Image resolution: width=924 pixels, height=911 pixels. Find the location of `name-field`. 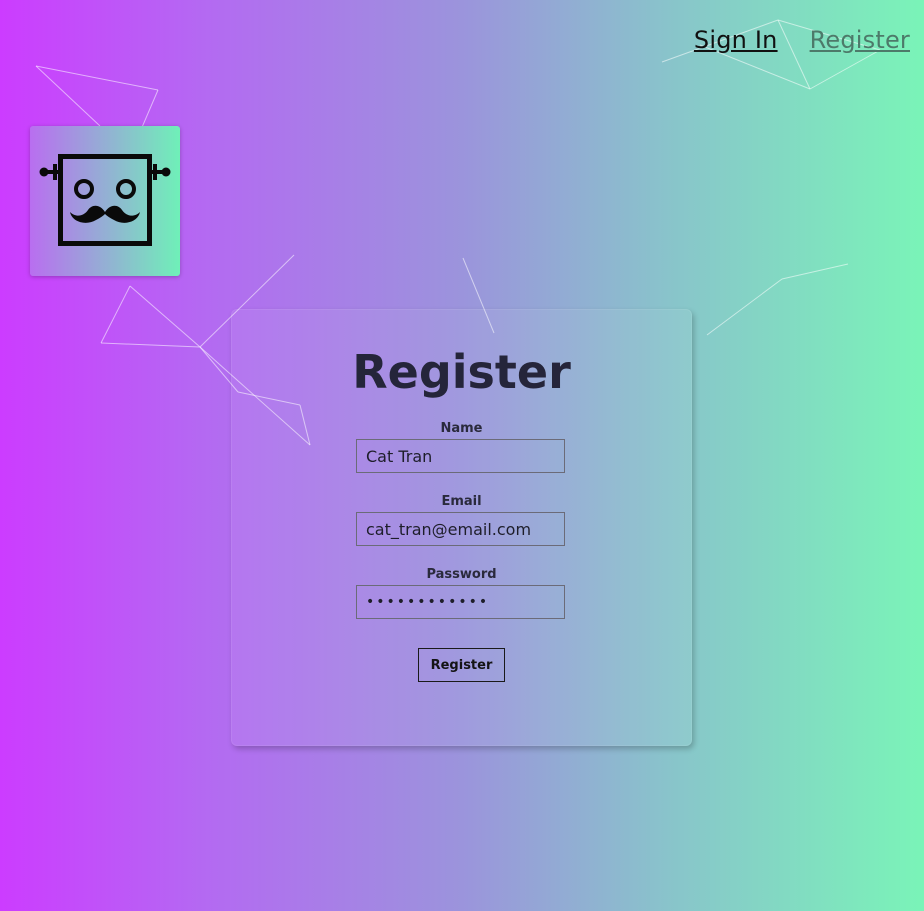

name-field is located at coordinates (460, 456).